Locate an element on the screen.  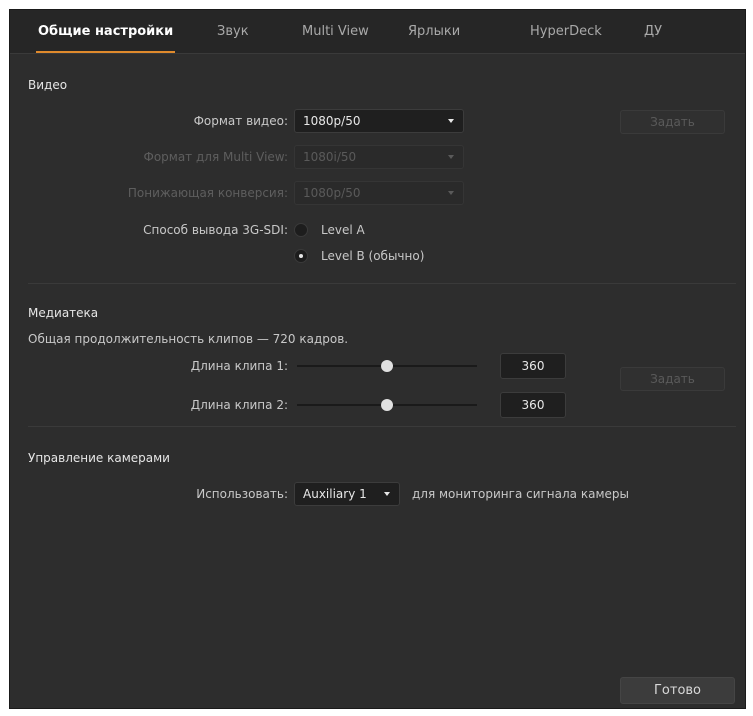
clip1-slider-thumb is located at coordinates (387, 366).